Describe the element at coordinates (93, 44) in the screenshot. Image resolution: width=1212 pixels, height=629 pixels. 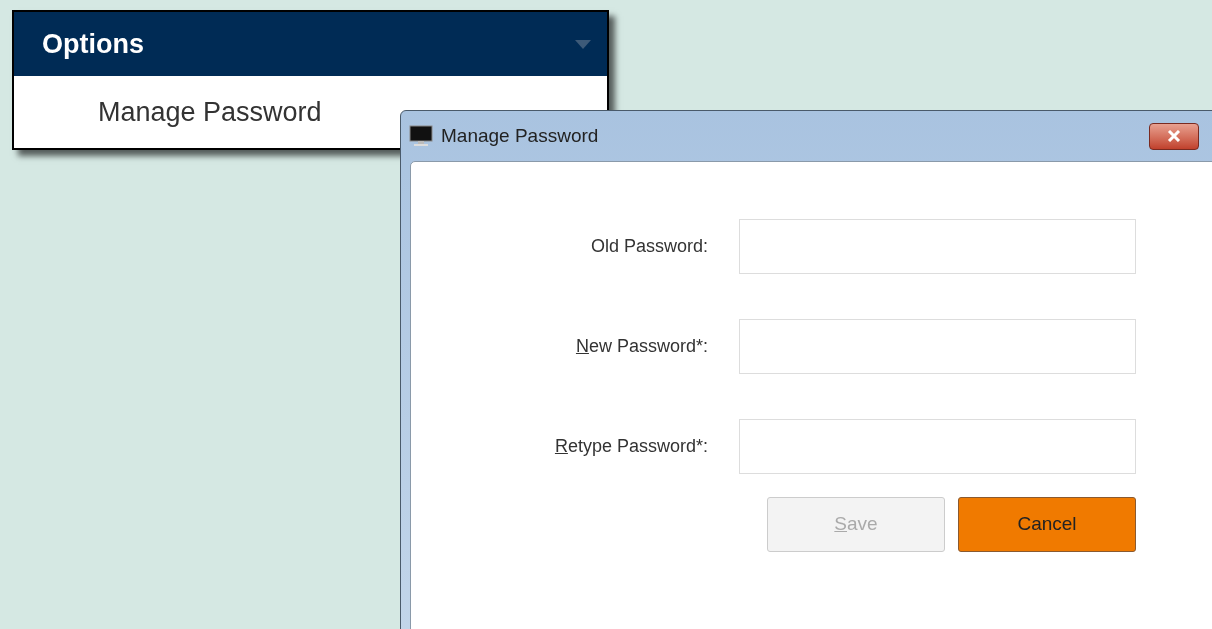
I see `menu-title: Options` at that location.